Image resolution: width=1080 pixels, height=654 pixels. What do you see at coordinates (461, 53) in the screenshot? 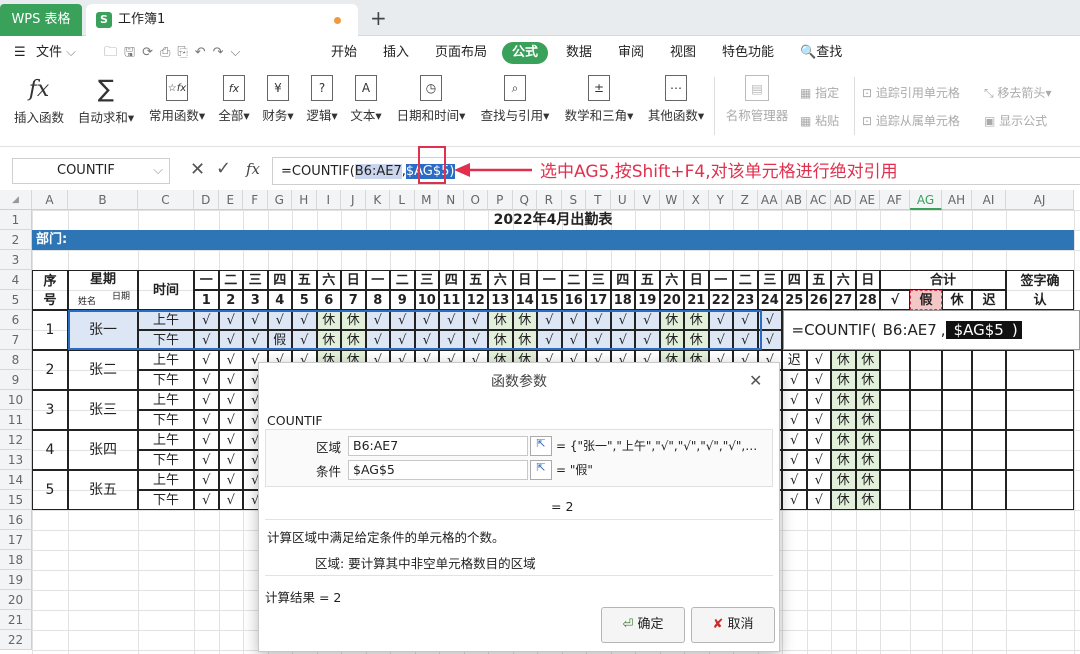
I see `menu-page-layout: 页面布局` at bounding box center [461, 53].